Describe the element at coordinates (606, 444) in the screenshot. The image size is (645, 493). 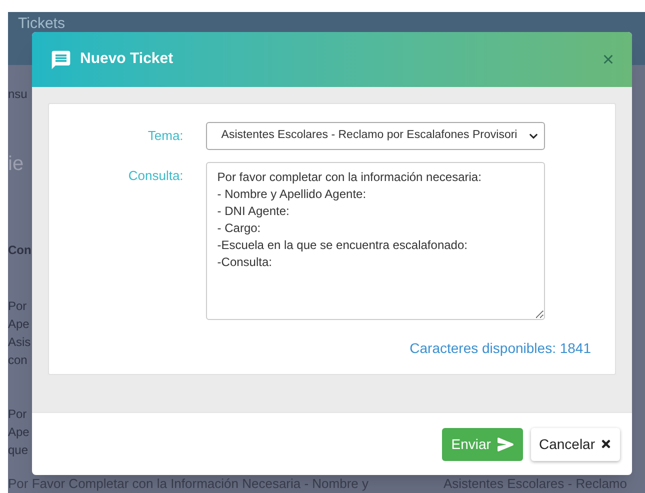
I see `close-icon` at that location.